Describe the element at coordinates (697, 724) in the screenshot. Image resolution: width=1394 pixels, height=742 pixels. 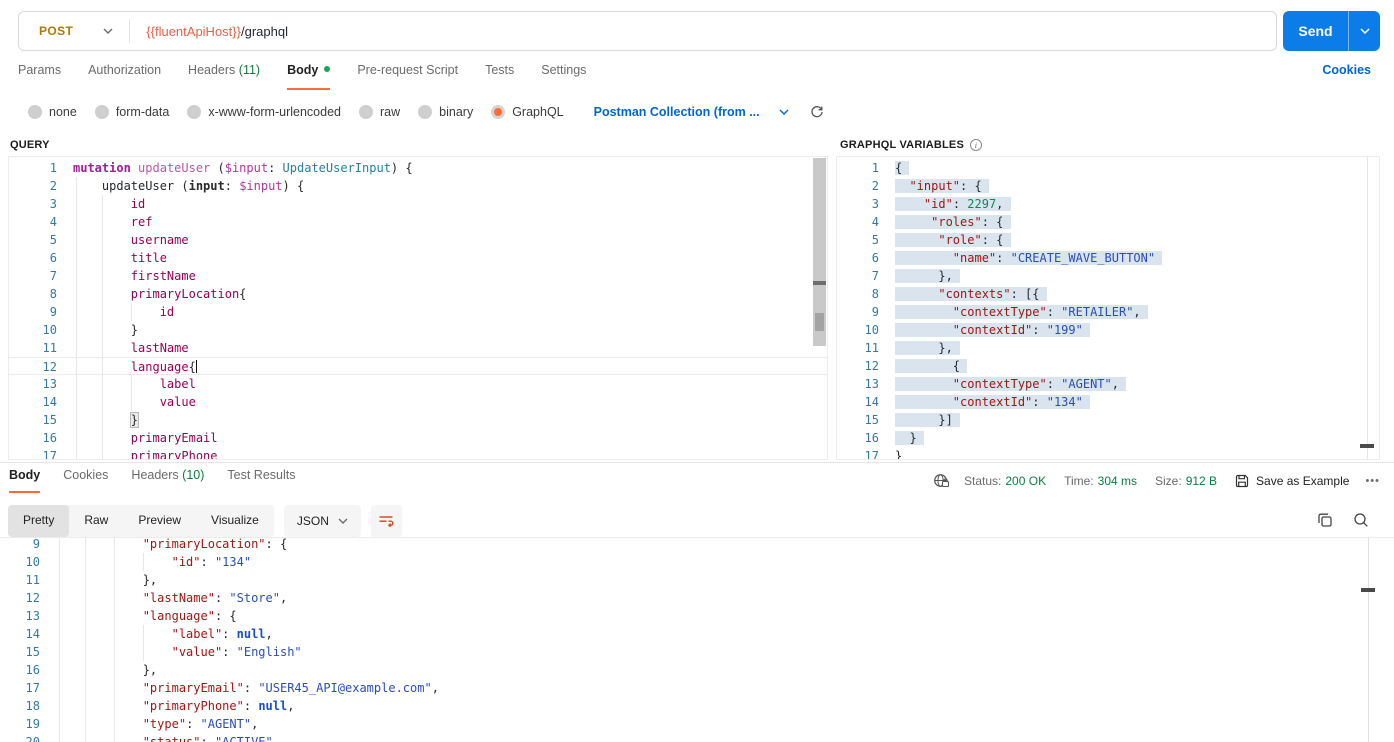
I see `code-line: 19 "type": "AGENT",` at that location.